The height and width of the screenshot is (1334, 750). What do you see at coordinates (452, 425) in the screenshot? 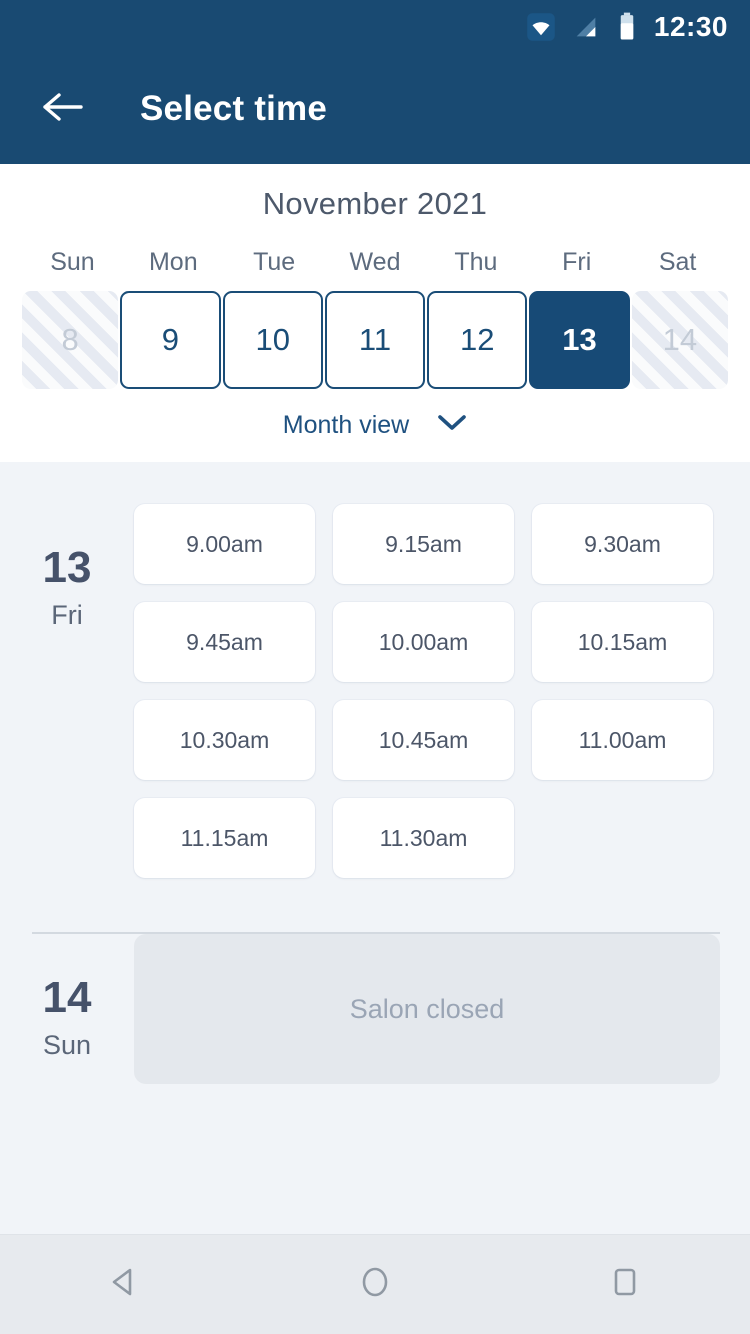
I see `chevron-down-icon` at bounding box center [452, 425].